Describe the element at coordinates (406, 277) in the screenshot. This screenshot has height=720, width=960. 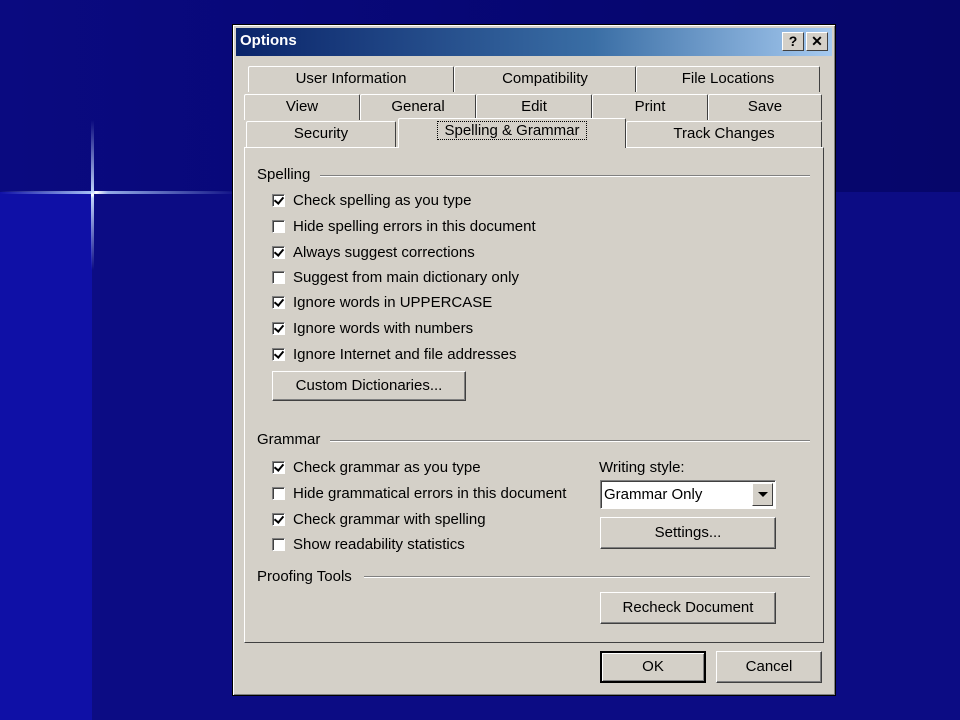
I see `suggest-main-dictionary-only-label: Suggest from main dictionary only` at that location.